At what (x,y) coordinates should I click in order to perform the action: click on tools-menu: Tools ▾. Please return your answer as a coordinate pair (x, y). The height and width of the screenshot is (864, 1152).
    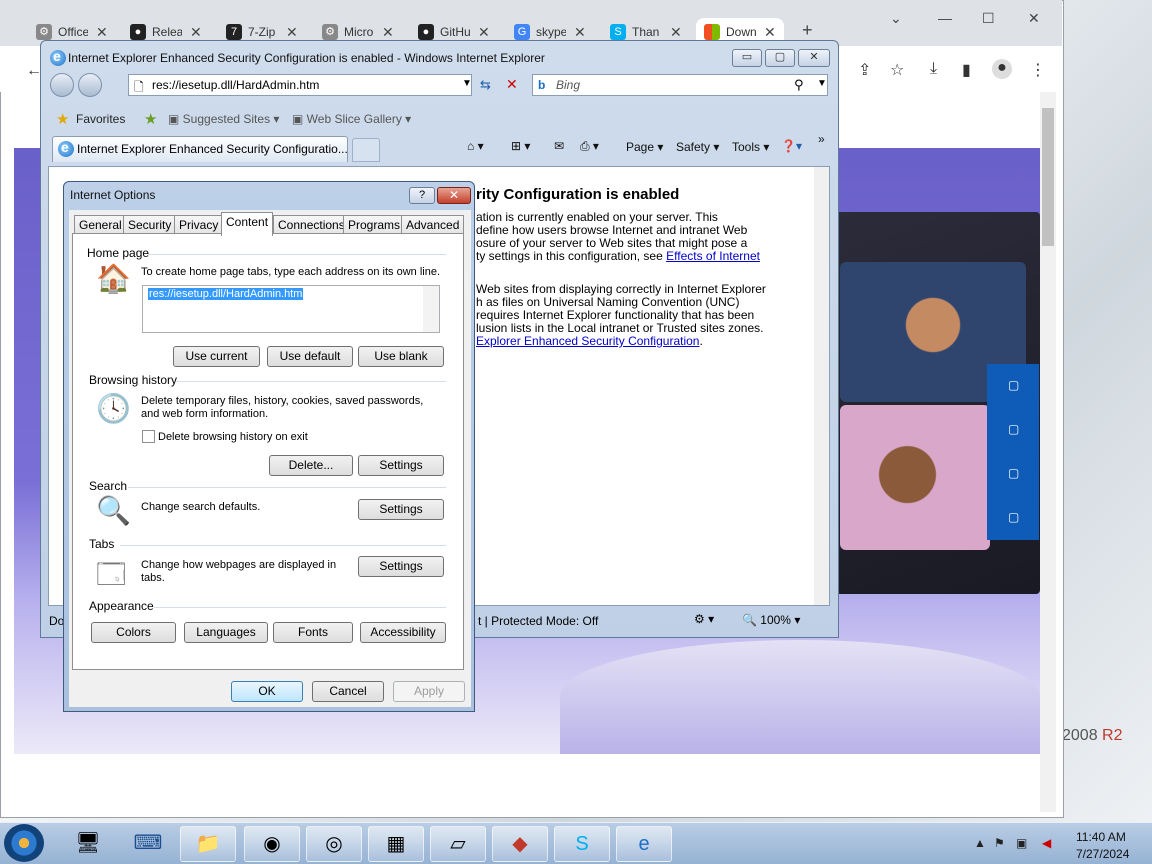
    Looking at the image, I should click on (750, 147).